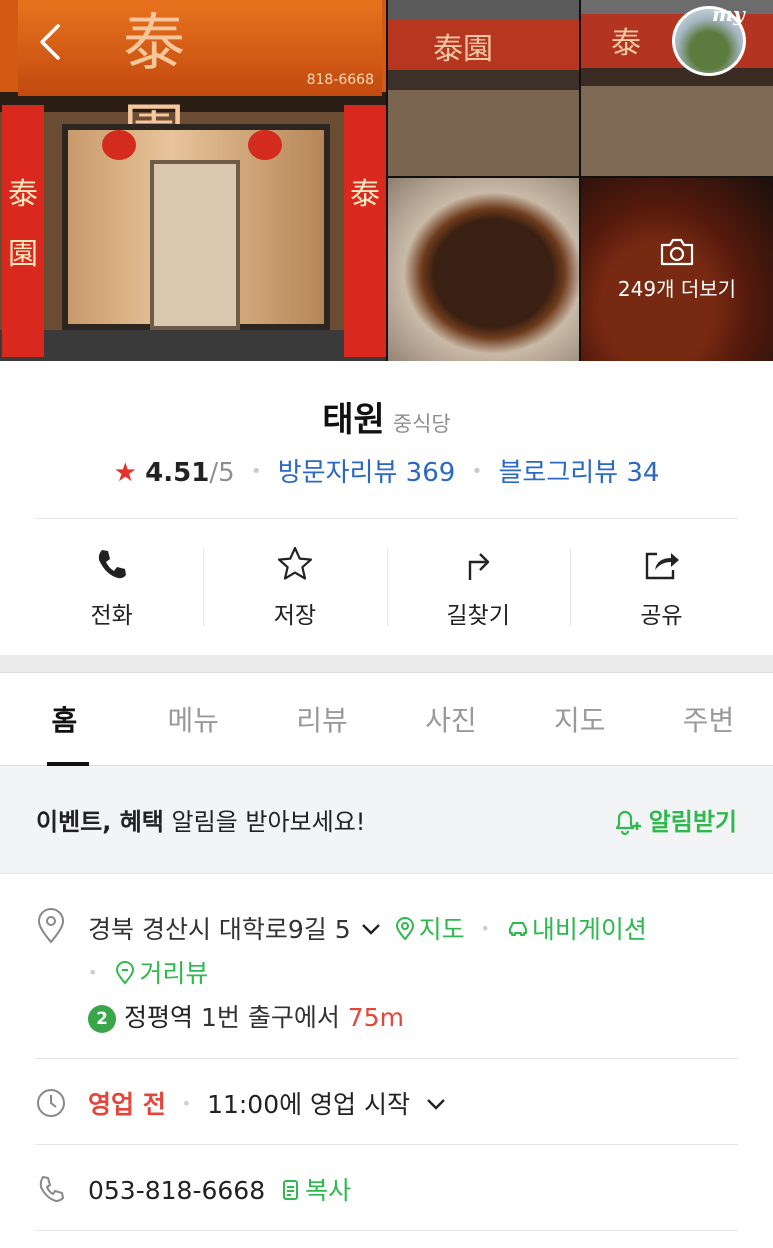  What do you see at coordinates (111, 590) in the screenshot?
I see `call-button: 전화` at bounding box center [111, 590].